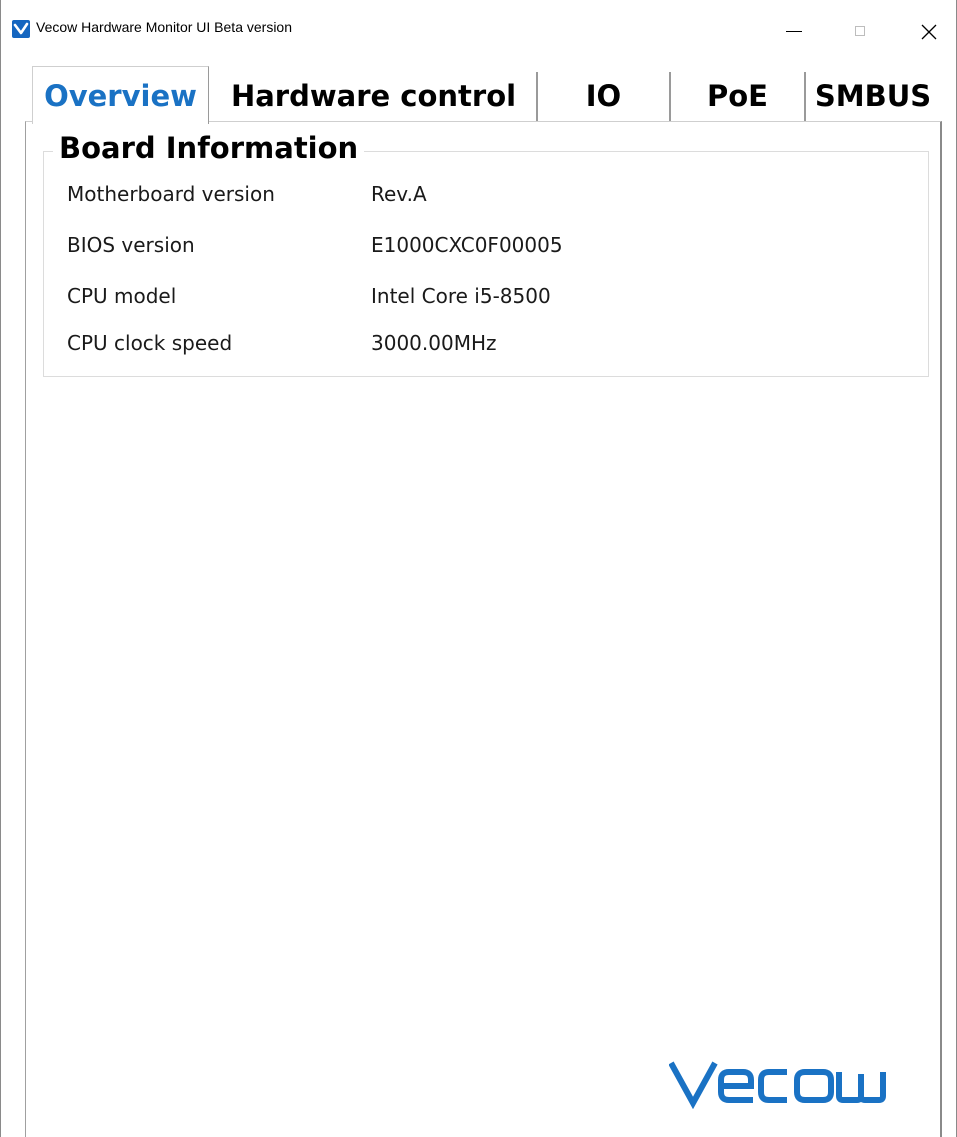 The width and height of the screenshot is (957, 1137). Describe the element at coordinates (122, 296) in the screenshot. I see `cpu-model-label: CPU model` at that location.